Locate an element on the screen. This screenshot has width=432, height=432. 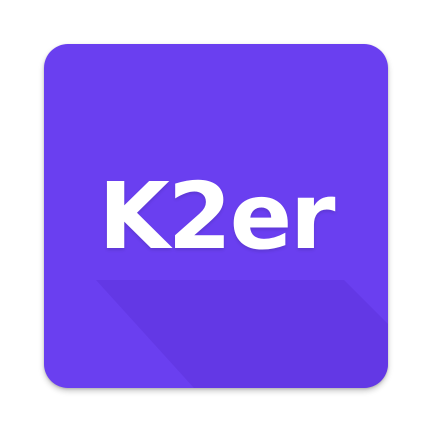
app-logotype: K2er is located at coordinates (216, 216).